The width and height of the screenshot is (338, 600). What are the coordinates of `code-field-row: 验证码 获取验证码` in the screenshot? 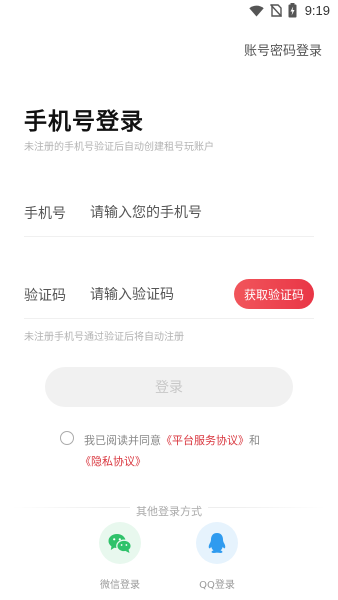 It's located at (169, 295).